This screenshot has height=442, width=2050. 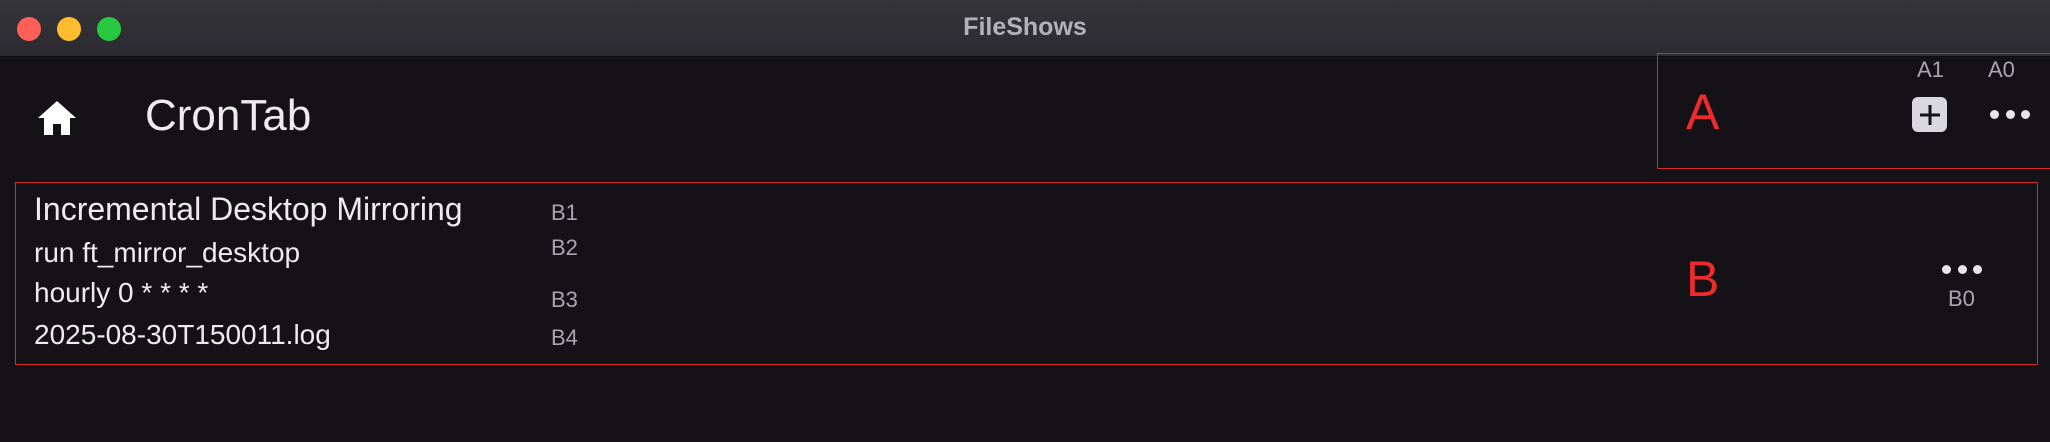 What do you see at coordinates (1930, 69) in the screenshot?
I see `annotation-label-a1: A1` at bounding box center [1930, 69].